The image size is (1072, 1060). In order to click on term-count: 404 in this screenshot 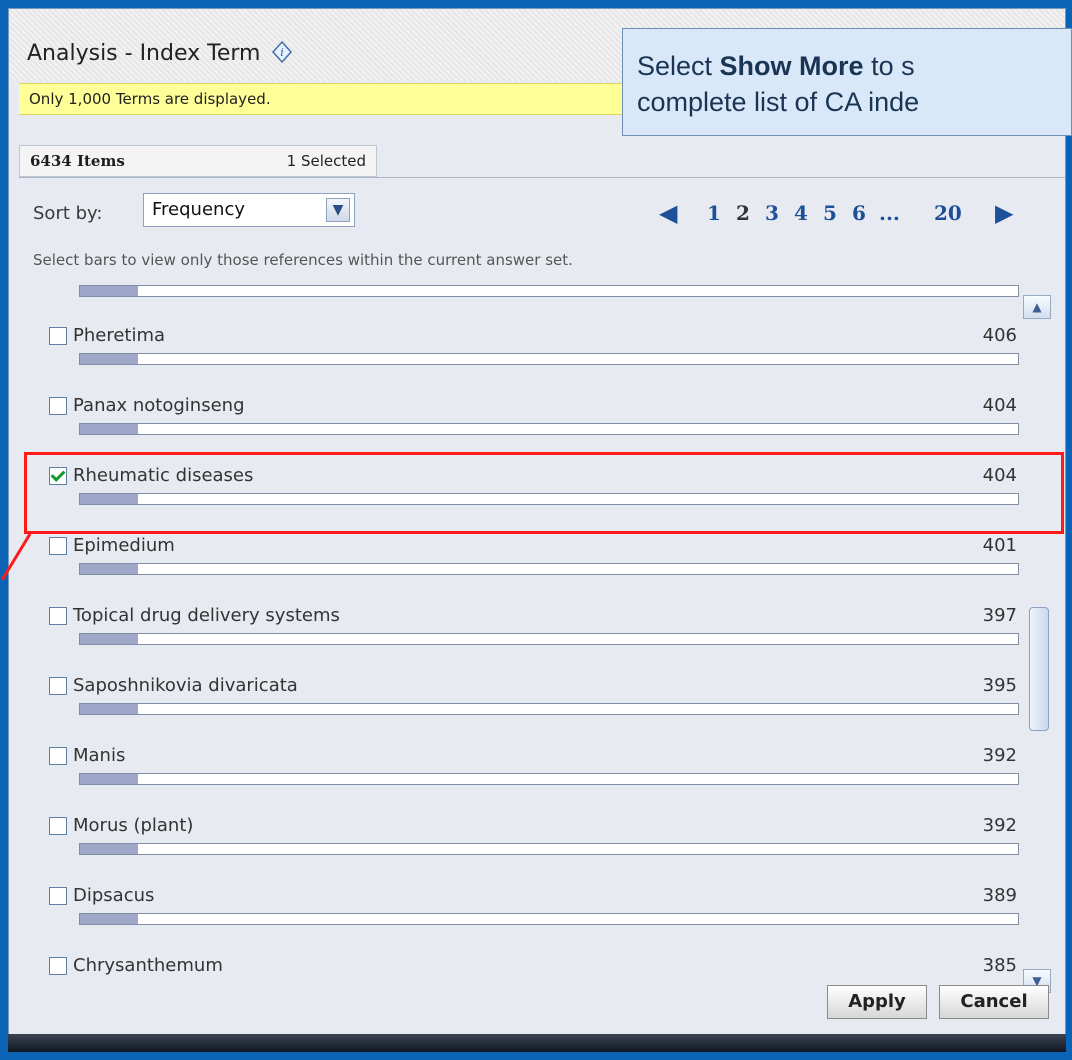, I will do `click(999, 405)`.